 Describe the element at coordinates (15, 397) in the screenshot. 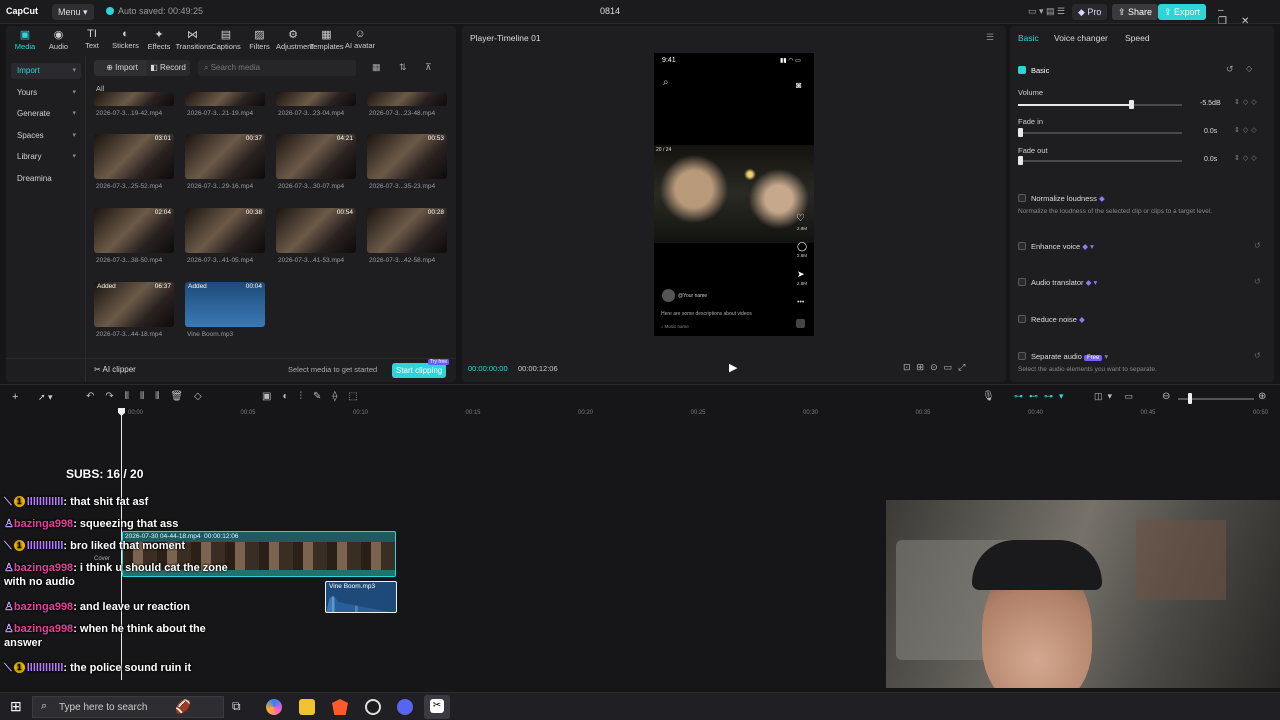

I see `add-track-icon: +` at that location.